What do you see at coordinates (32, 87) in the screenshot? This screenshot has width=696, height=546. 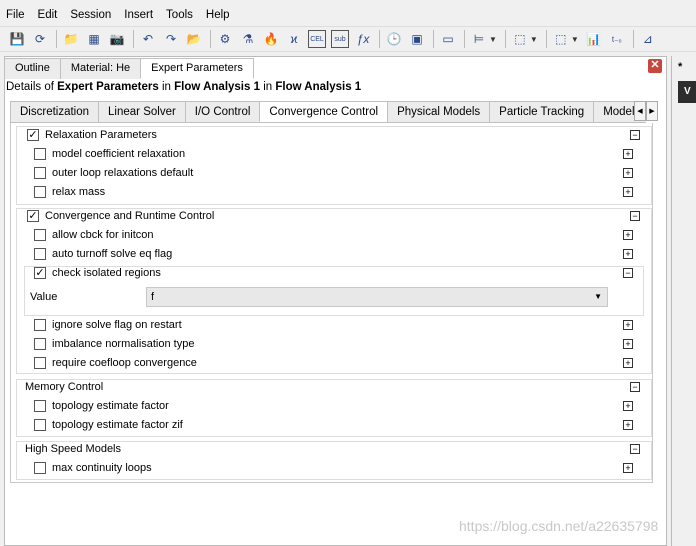 I see `details-prefix: Details of` at bounding box center [32, 87].